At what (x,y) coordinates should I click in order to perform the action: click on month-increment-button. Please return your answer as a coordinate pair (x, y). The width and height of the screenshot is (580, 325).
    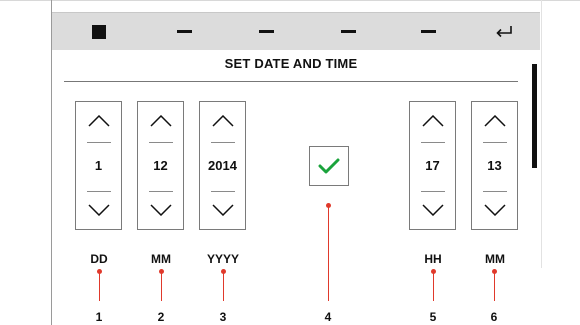
    Looking at the image, I should click on (160, 121).